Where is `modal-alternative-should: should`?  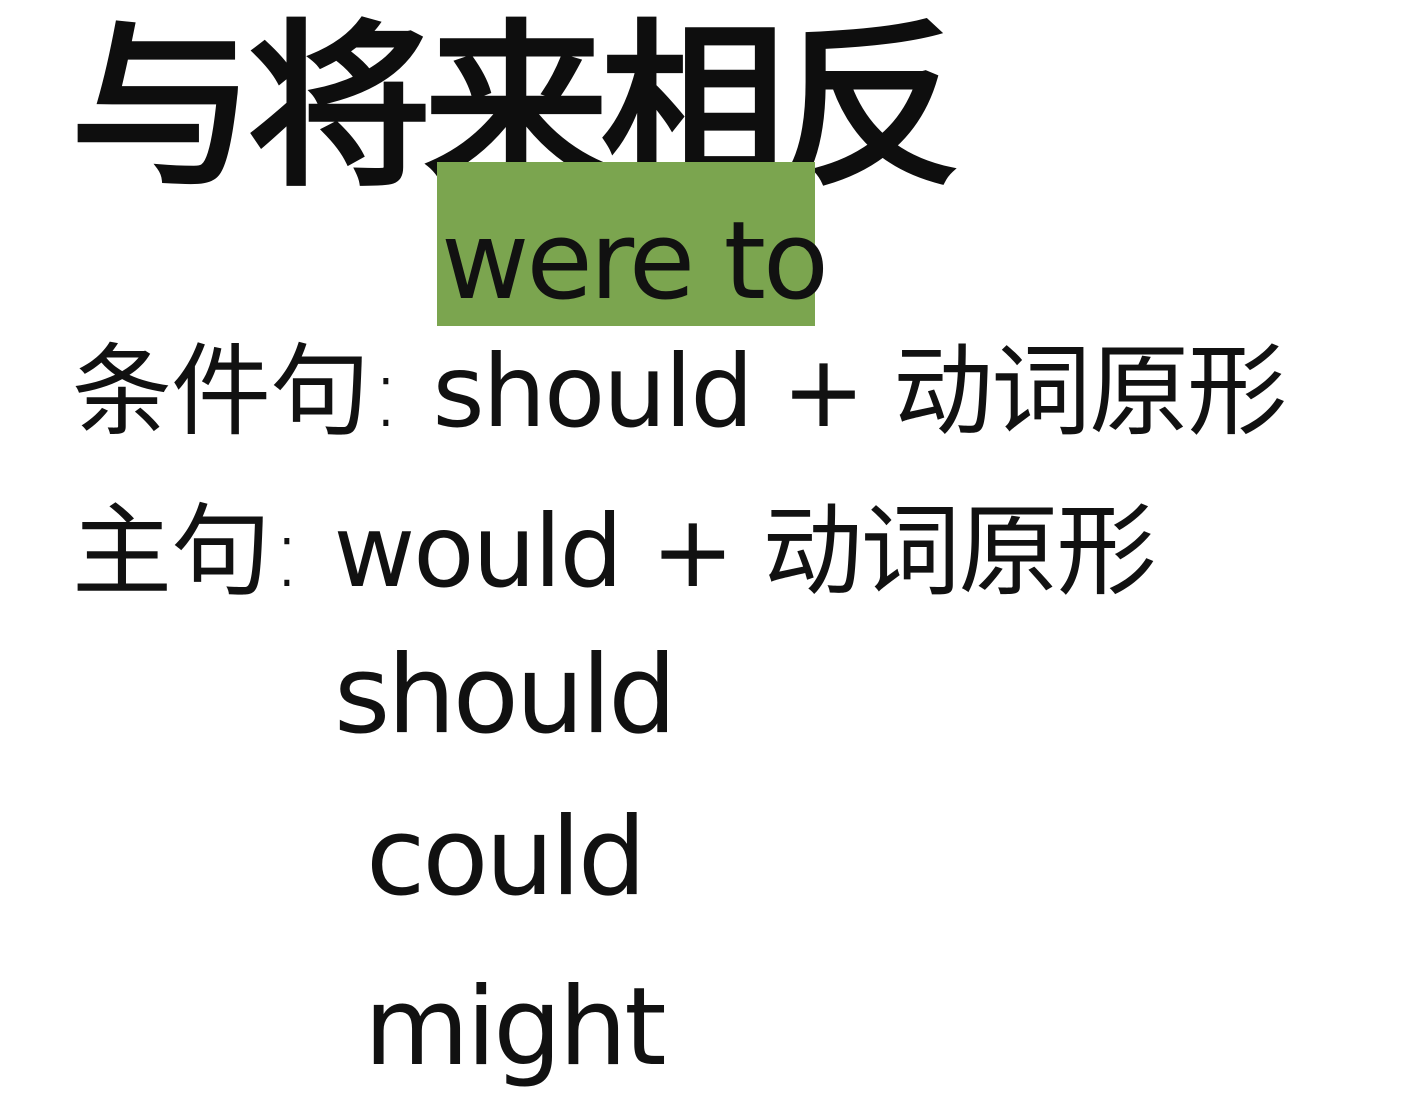
modal-alternative-should: should is located at coordinates (505, 695).